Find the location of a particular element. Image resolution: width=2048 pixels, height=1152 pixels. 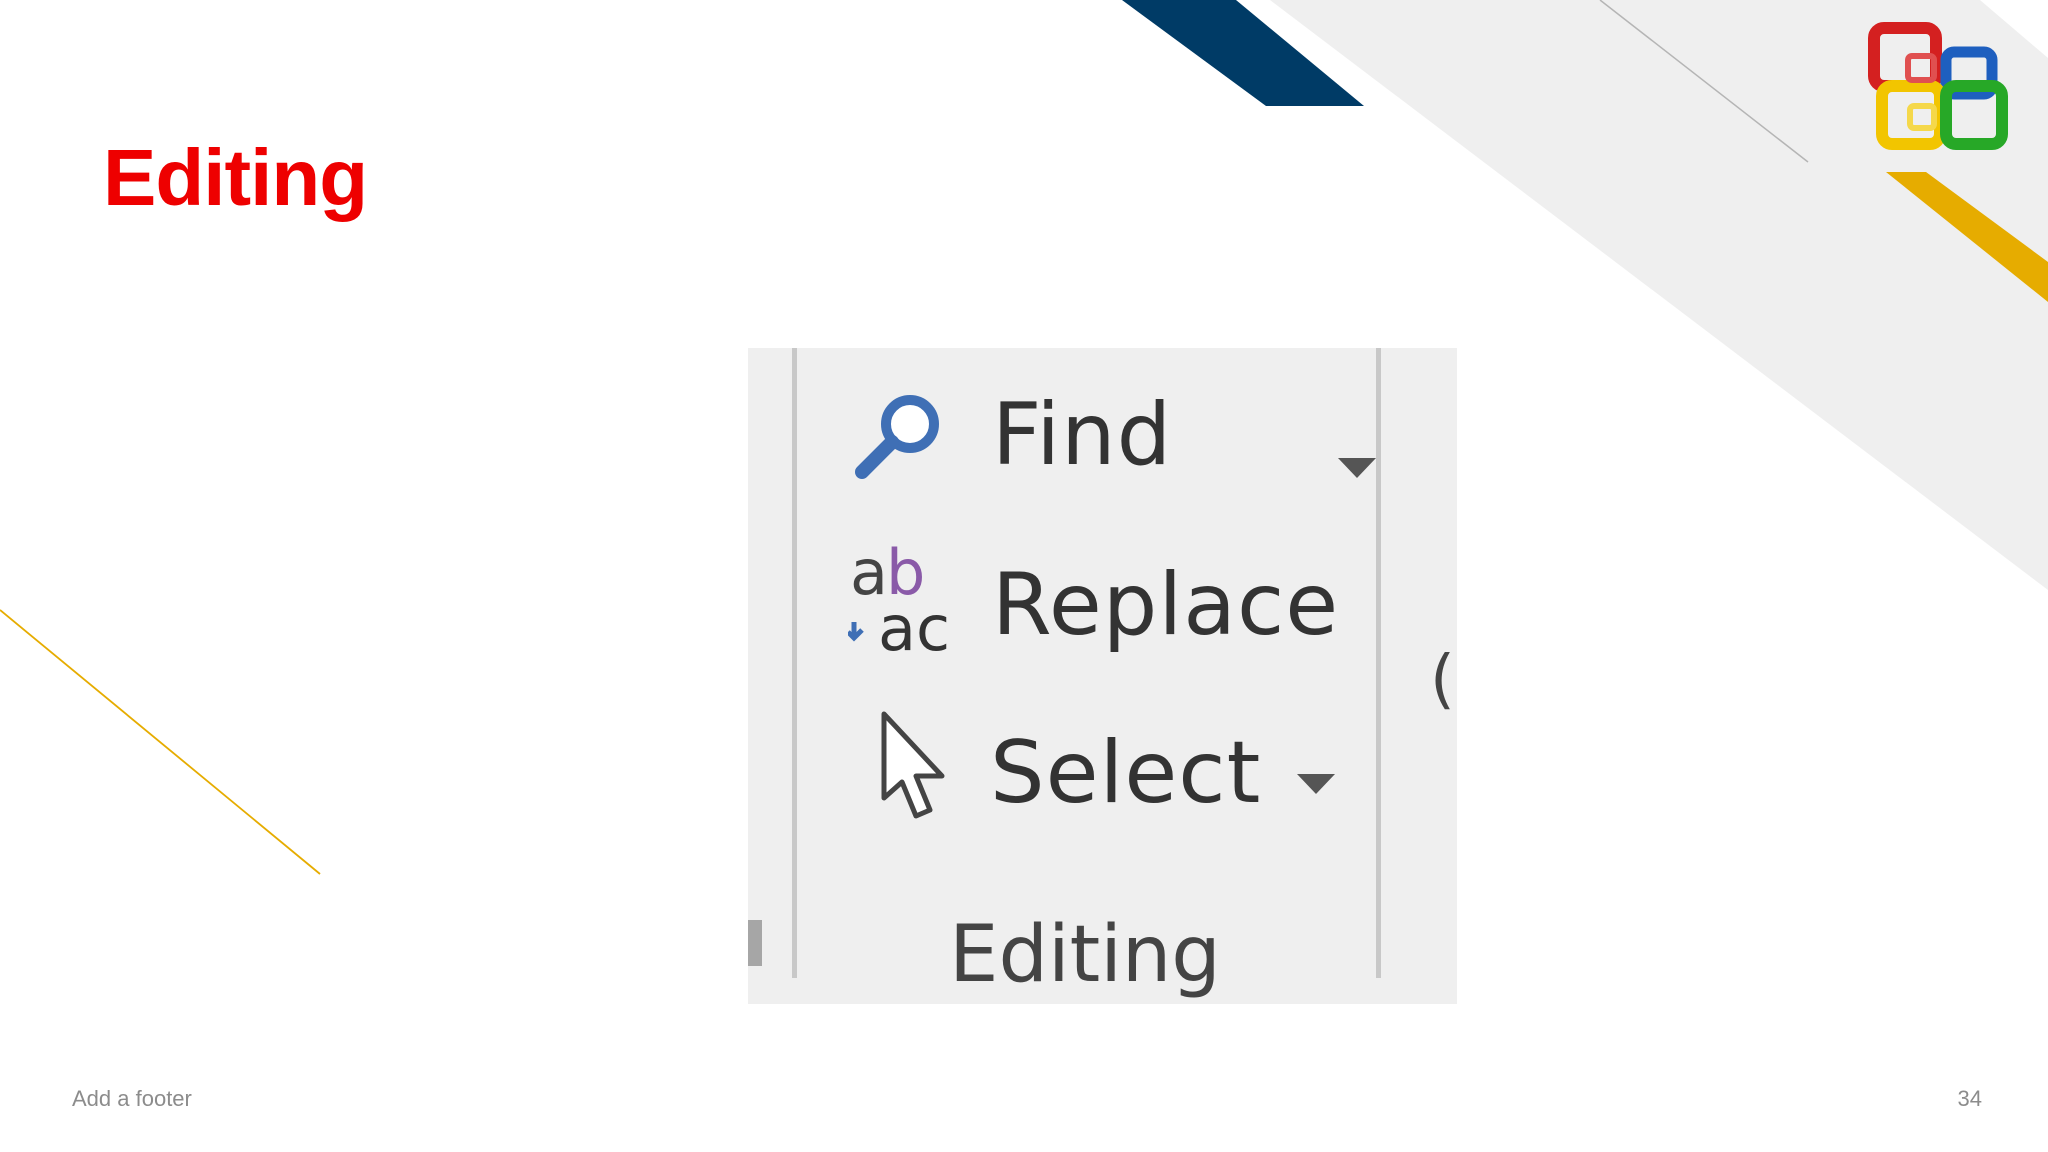

replace-ab-ac-icon: a b ac is located at coordinates (899, 598).